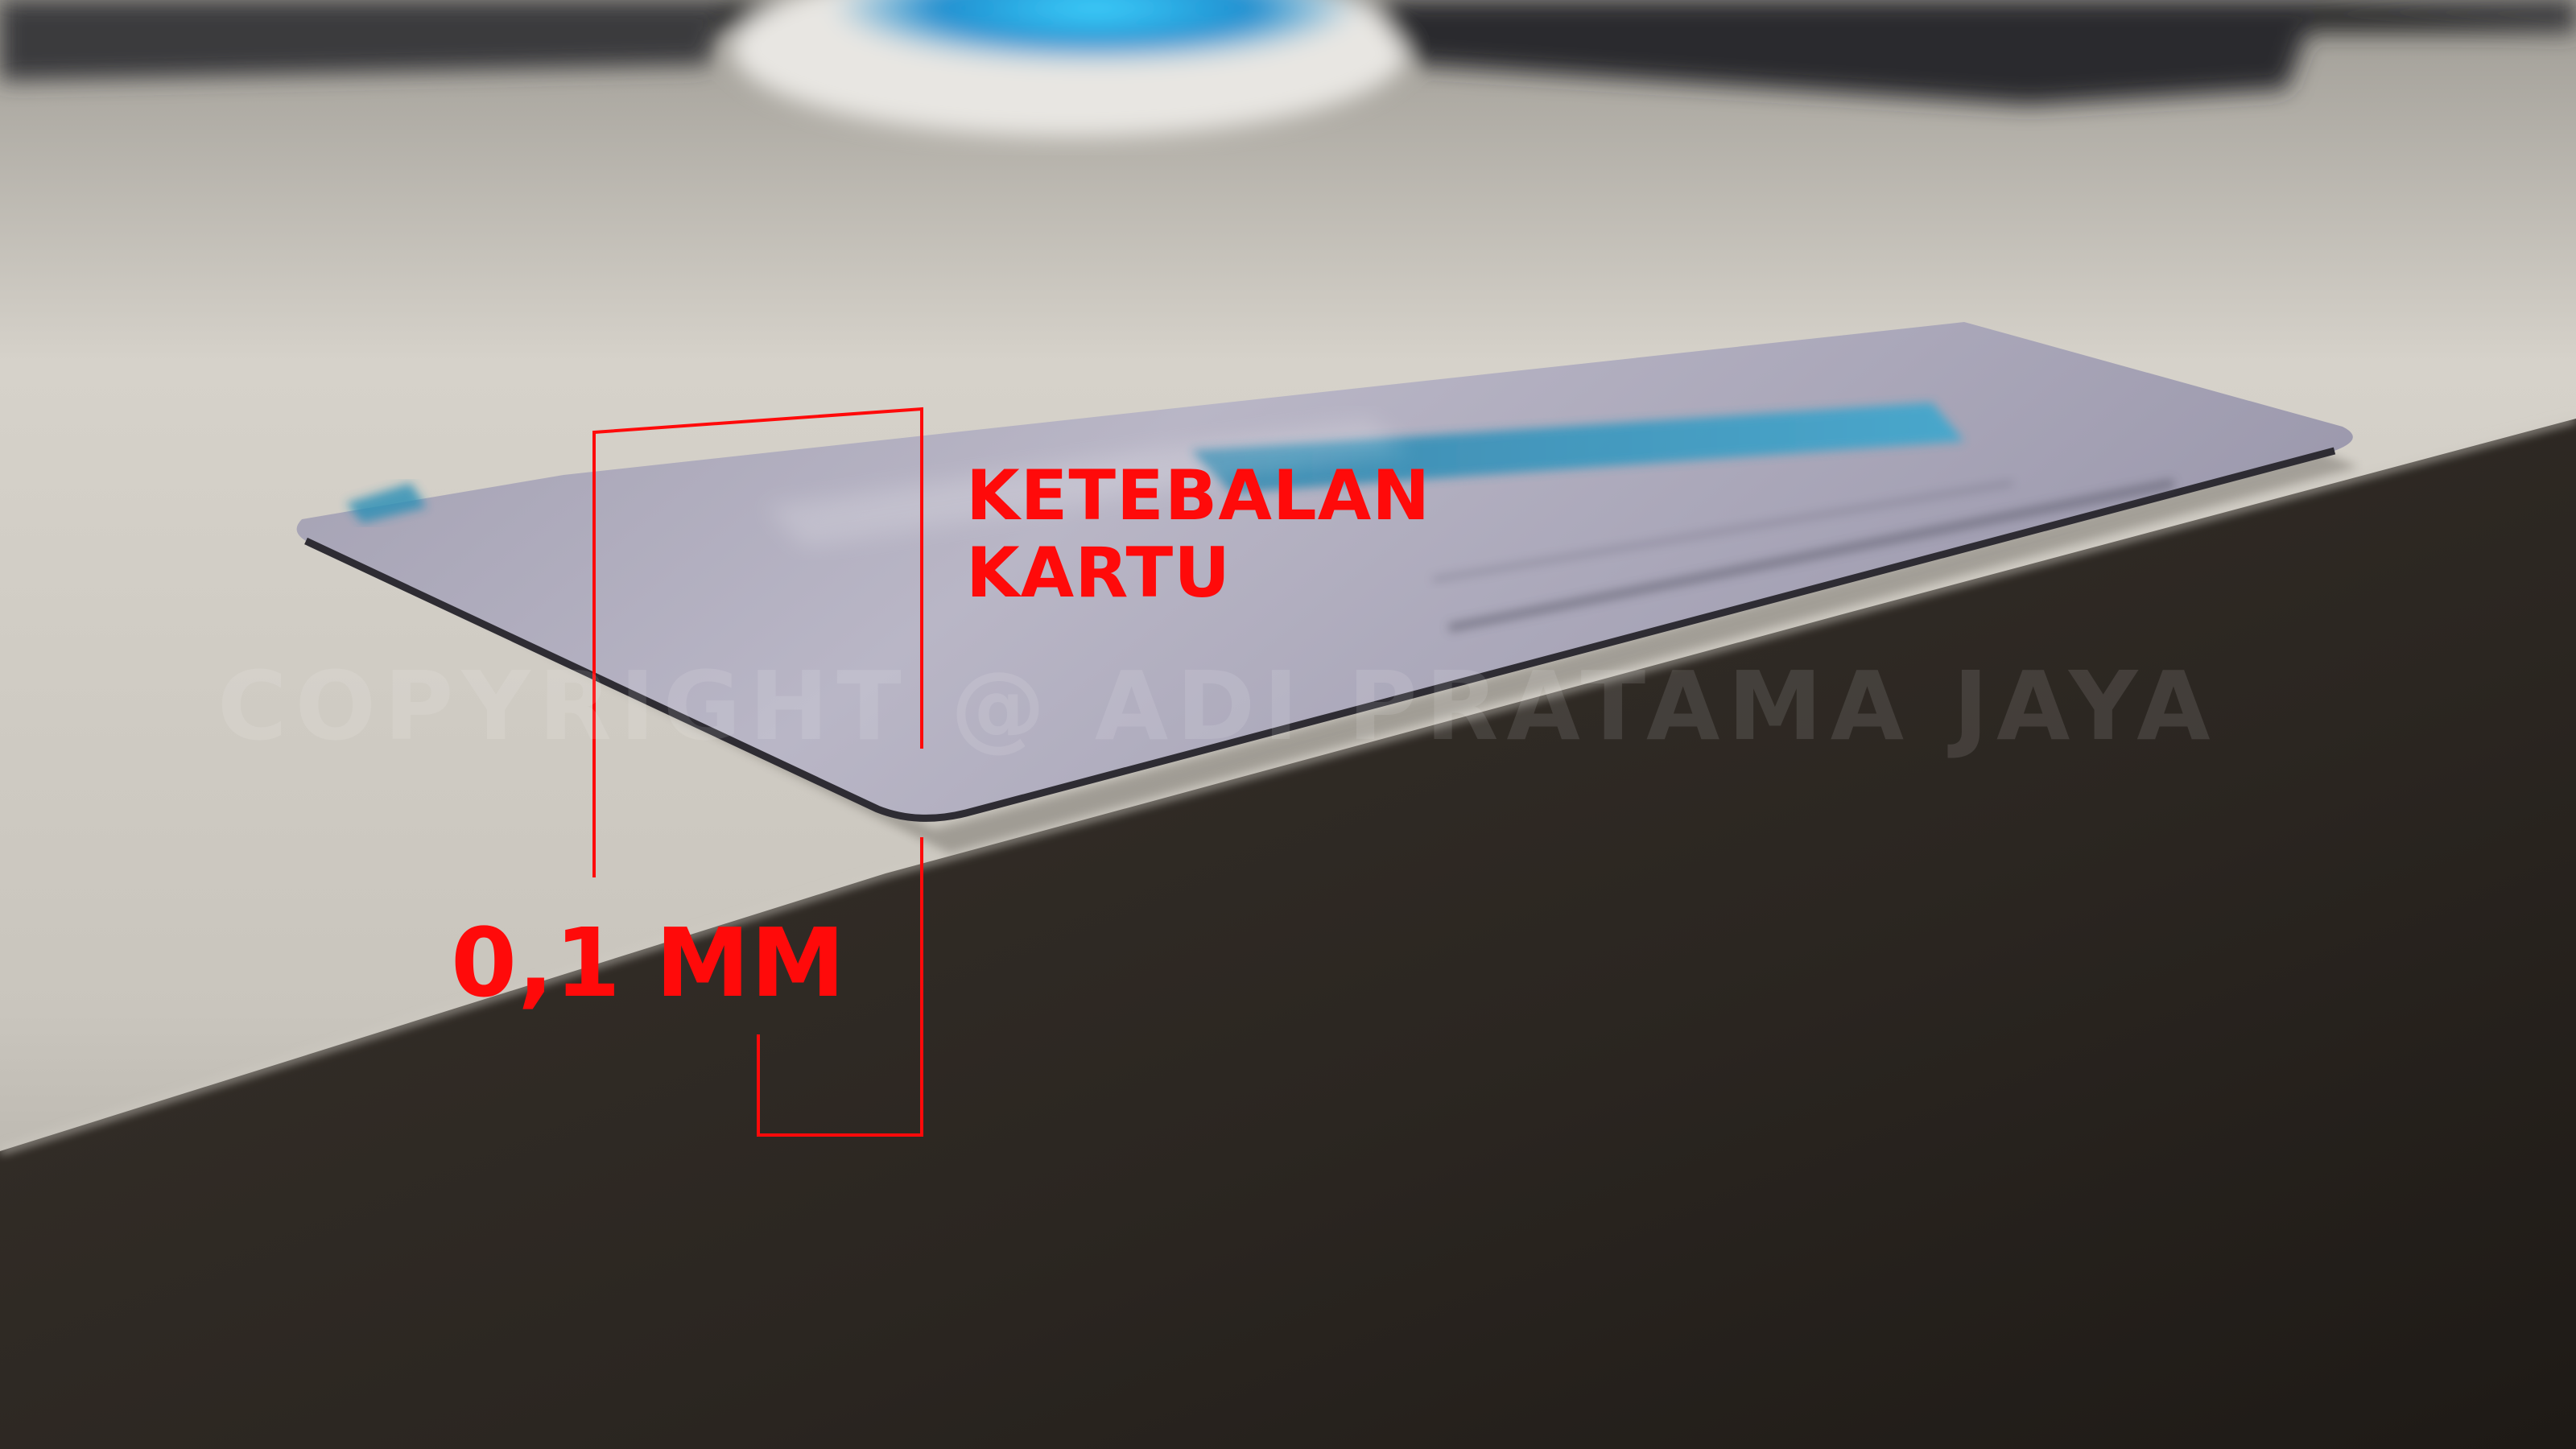 This screenshot has height=1449, width=2576. What do you see at coordinates (1198, 496) in the screenshot?
I see `card-thickness-label-line1: KETEBALAN` at bounding box center [1198, 496].